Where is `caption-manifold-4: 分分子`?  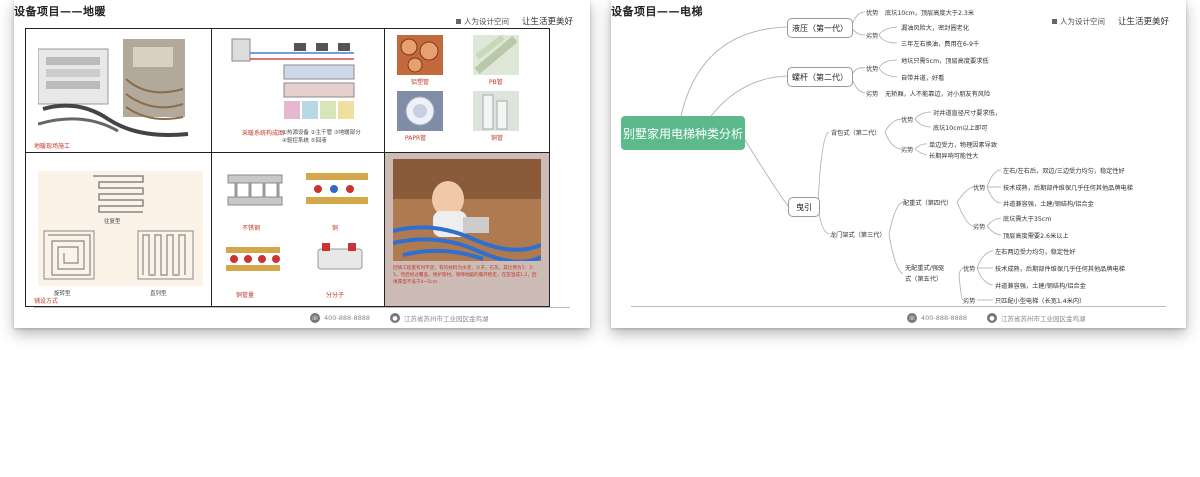
caption-manifold-4: 分分子 is located at coordinates (335, 295).